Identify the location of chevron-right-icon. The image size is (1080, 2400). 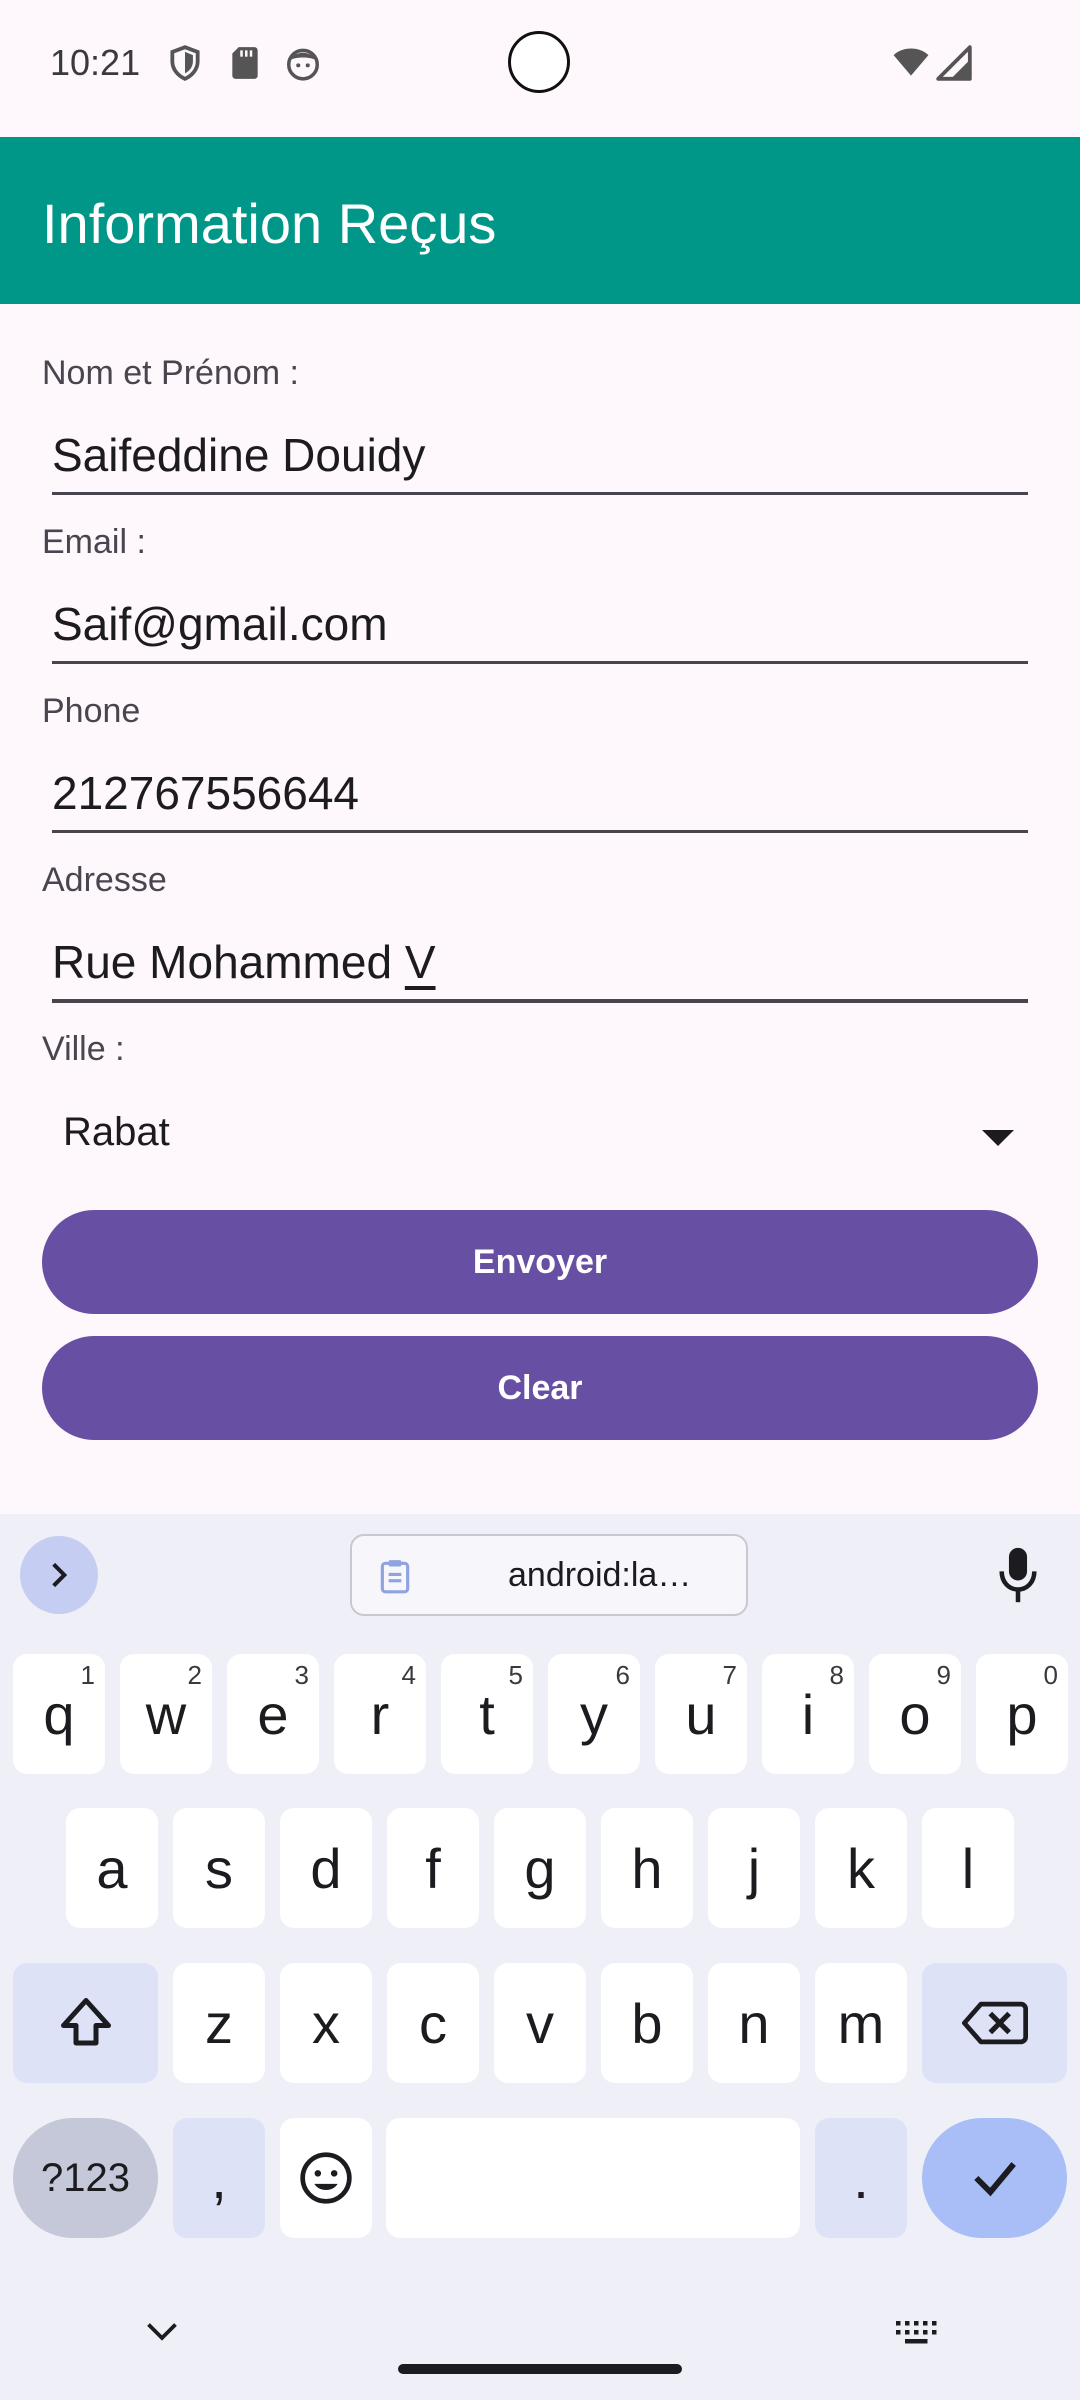
(60, 1575).